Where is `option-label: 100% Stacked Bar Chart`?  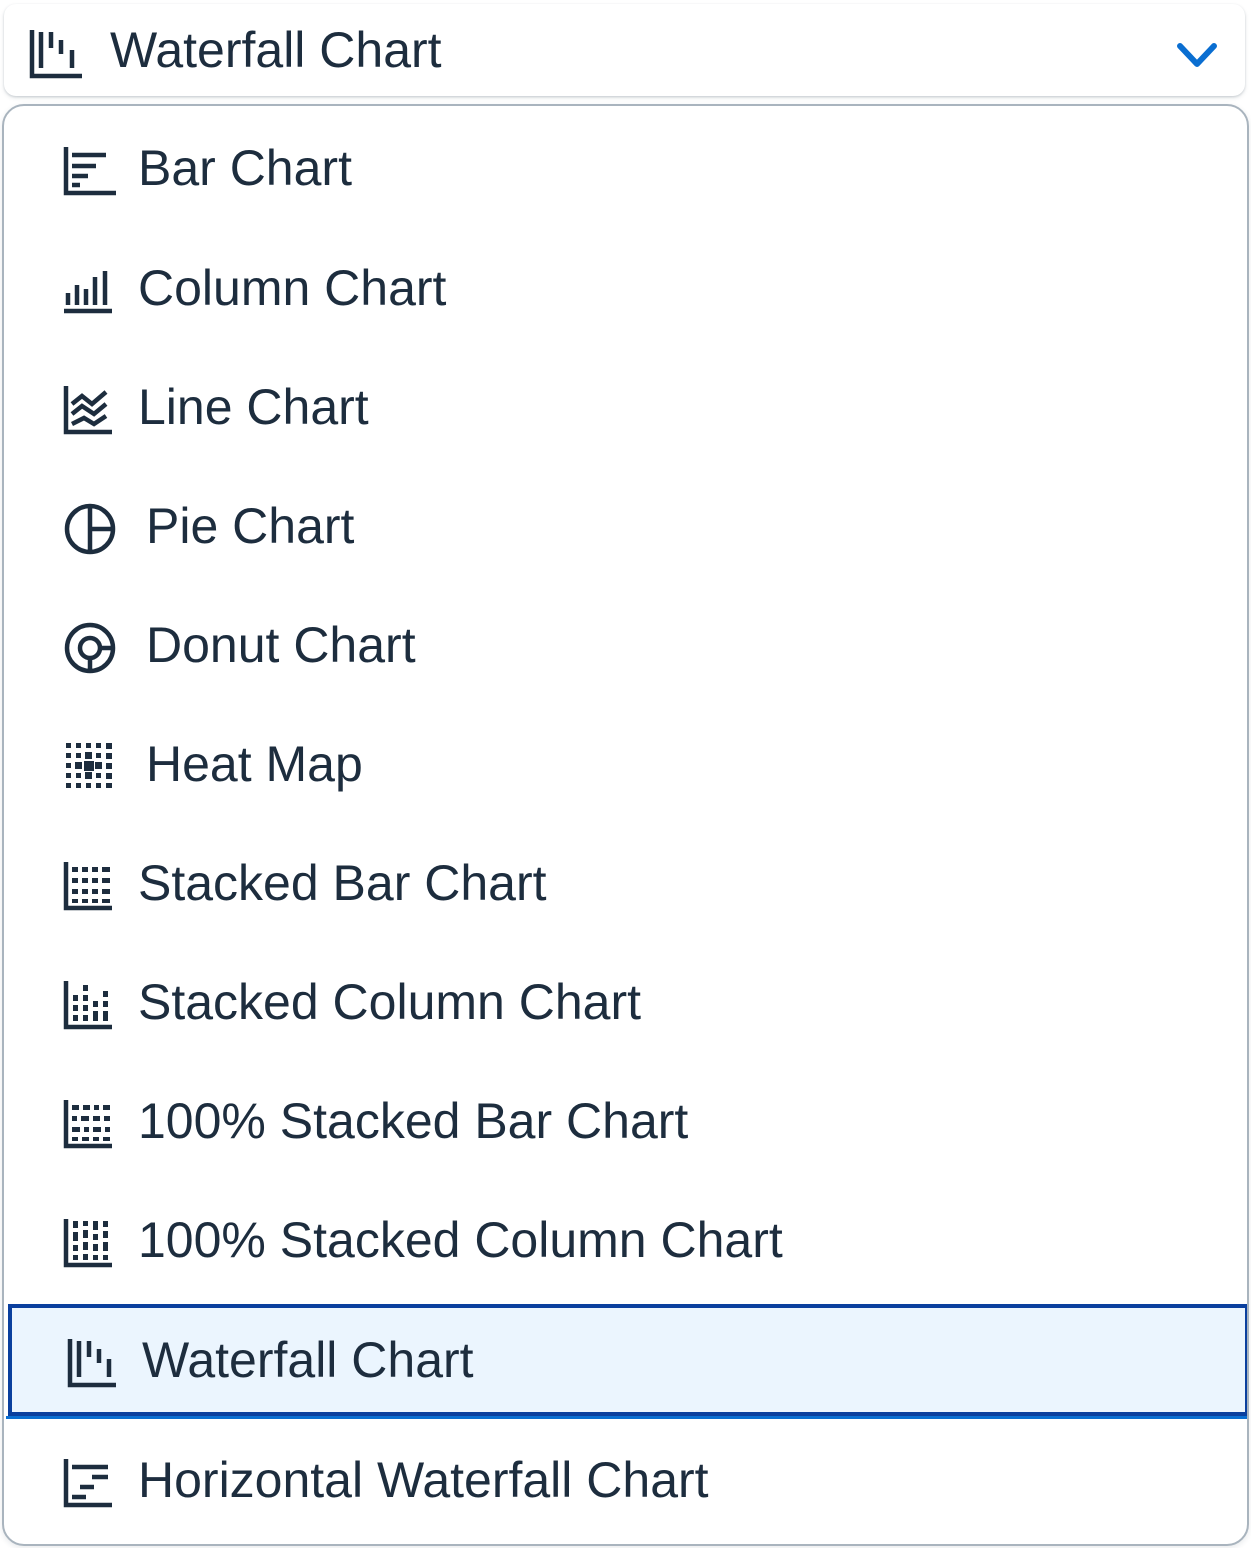 option-label: 100% Stacked Bar Chart is located at coordinates (413, 1121).